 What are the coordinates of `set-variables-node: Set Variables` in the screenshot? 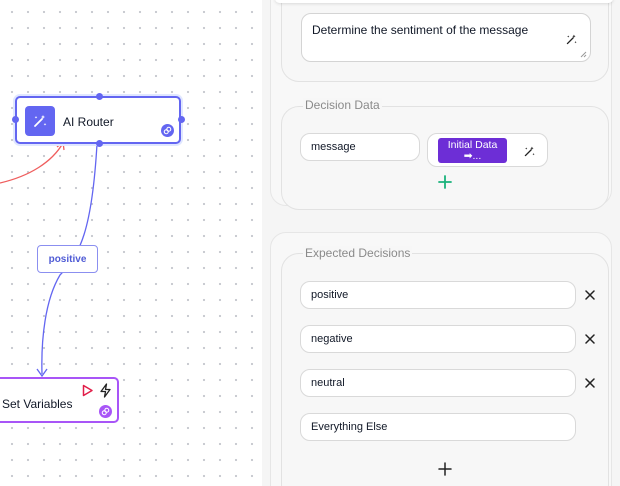 It's located at (59, 400).